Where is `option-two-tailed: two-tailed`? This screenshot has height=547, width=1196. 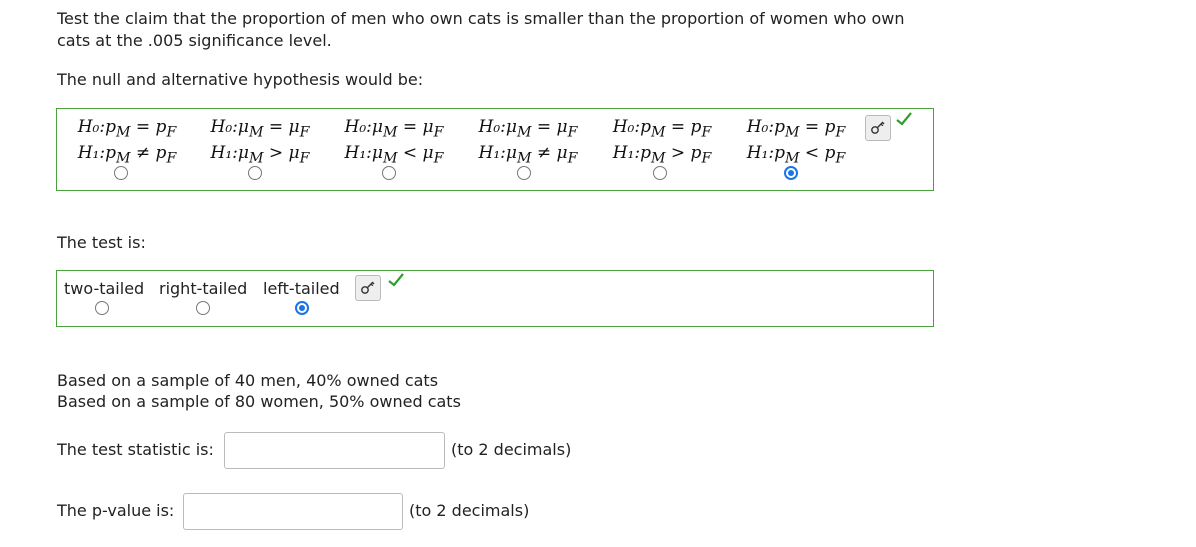
option-two-tailed: two-tailed is located at coordinates (104, 288).